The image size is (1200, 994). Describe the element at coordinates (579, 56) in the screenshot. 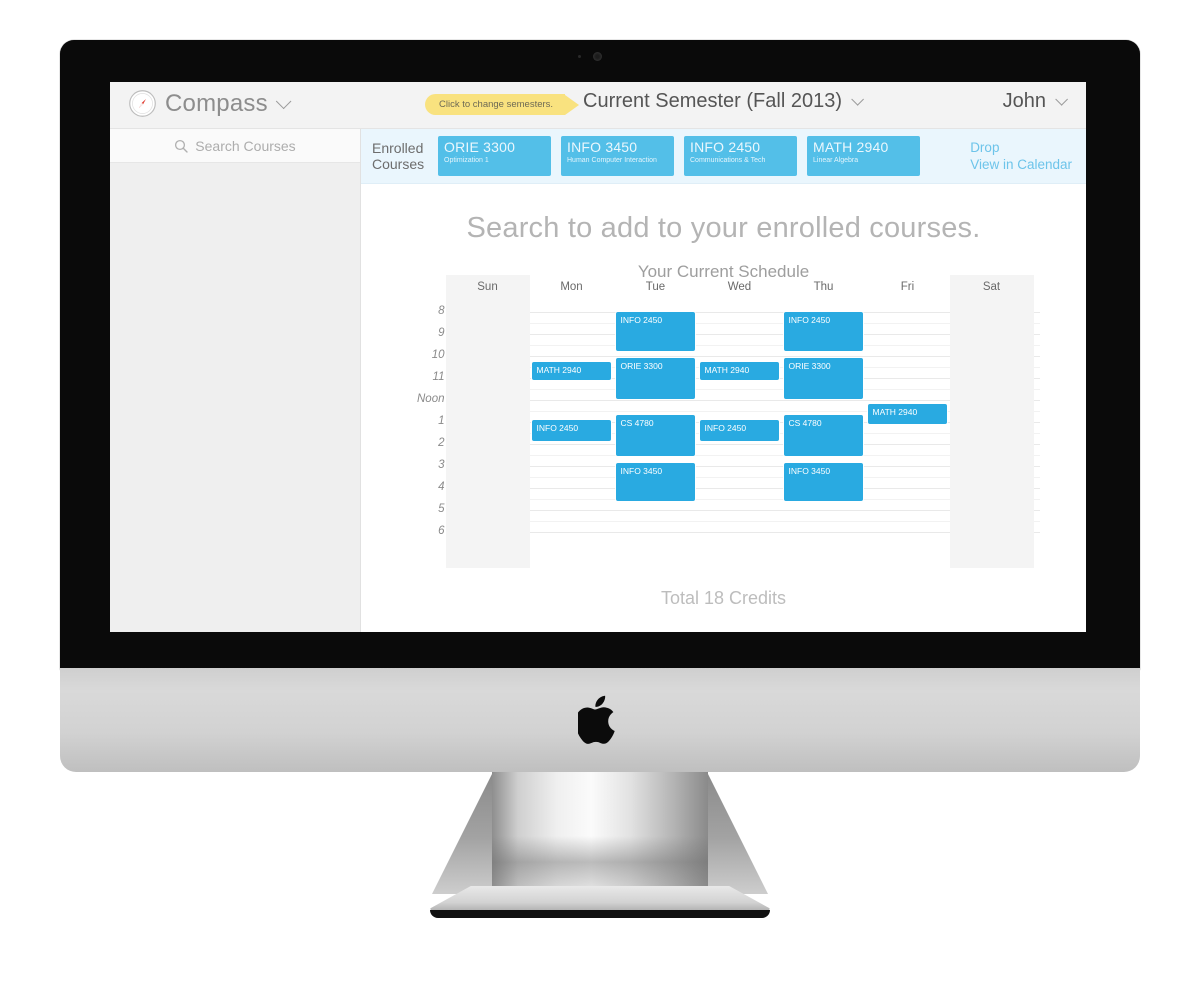

I see `webcam-indicator-icon` at that location.